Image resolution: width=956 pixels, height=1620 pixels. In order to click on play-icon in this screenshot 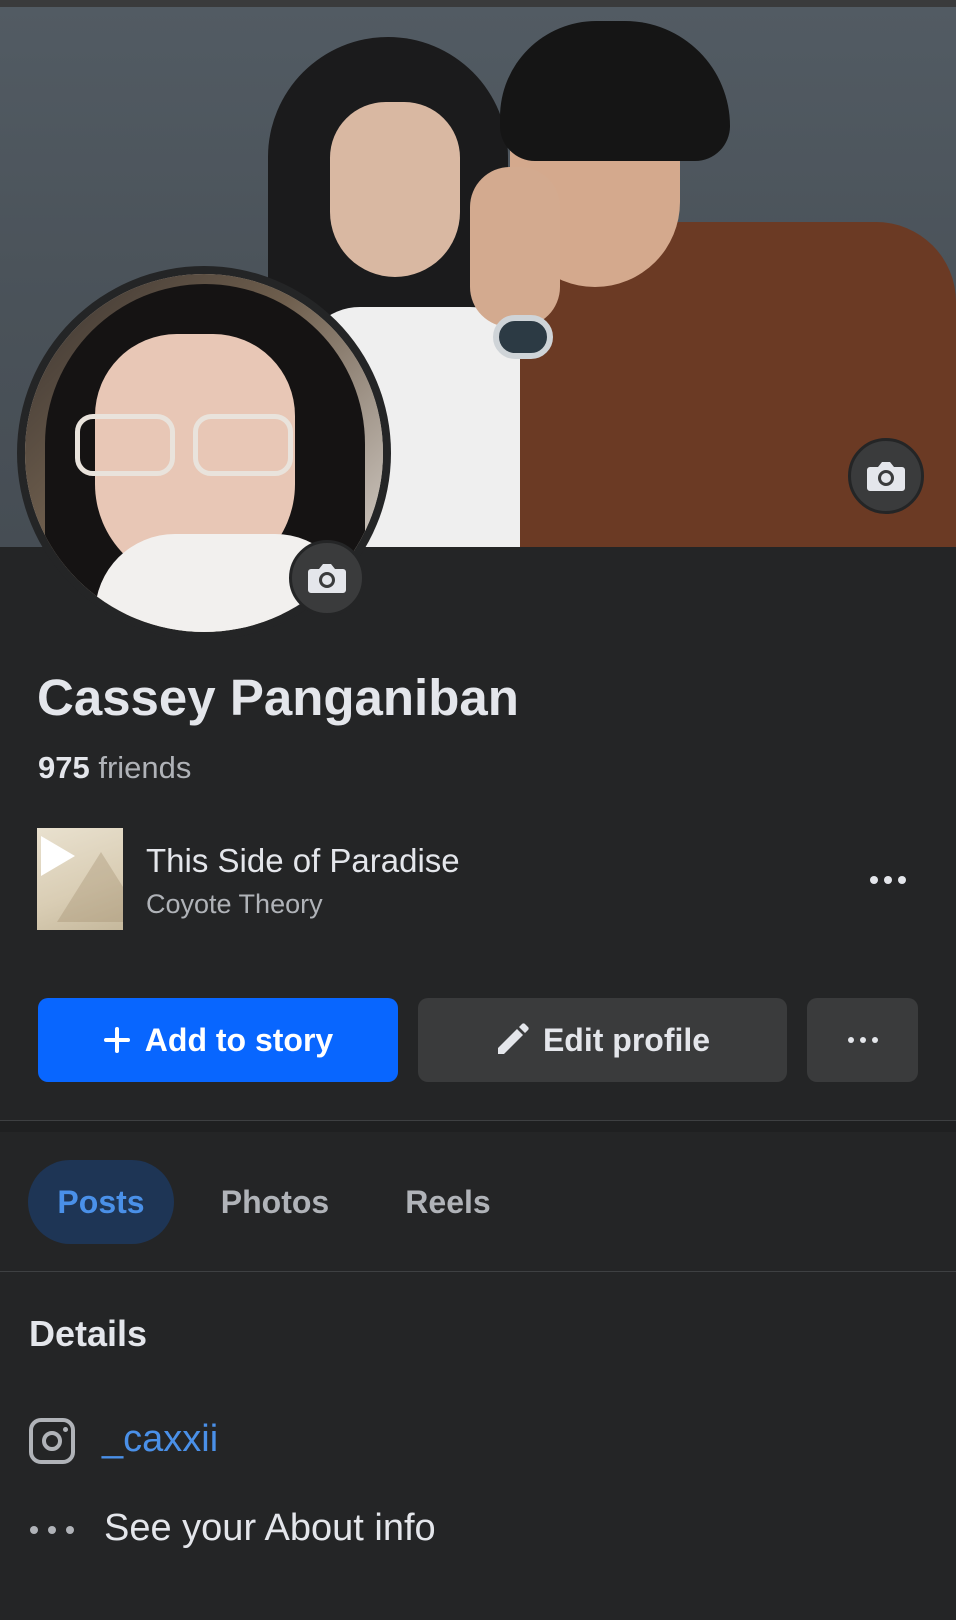, I will do `click(58, 856)`.